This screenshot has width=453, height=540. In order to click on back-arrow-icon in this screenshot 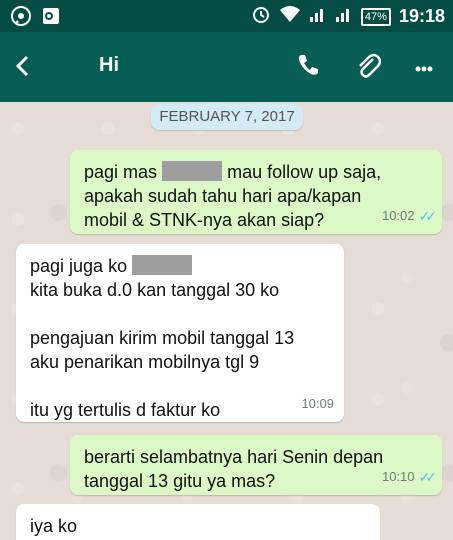, I will do `click(23, 68)`.